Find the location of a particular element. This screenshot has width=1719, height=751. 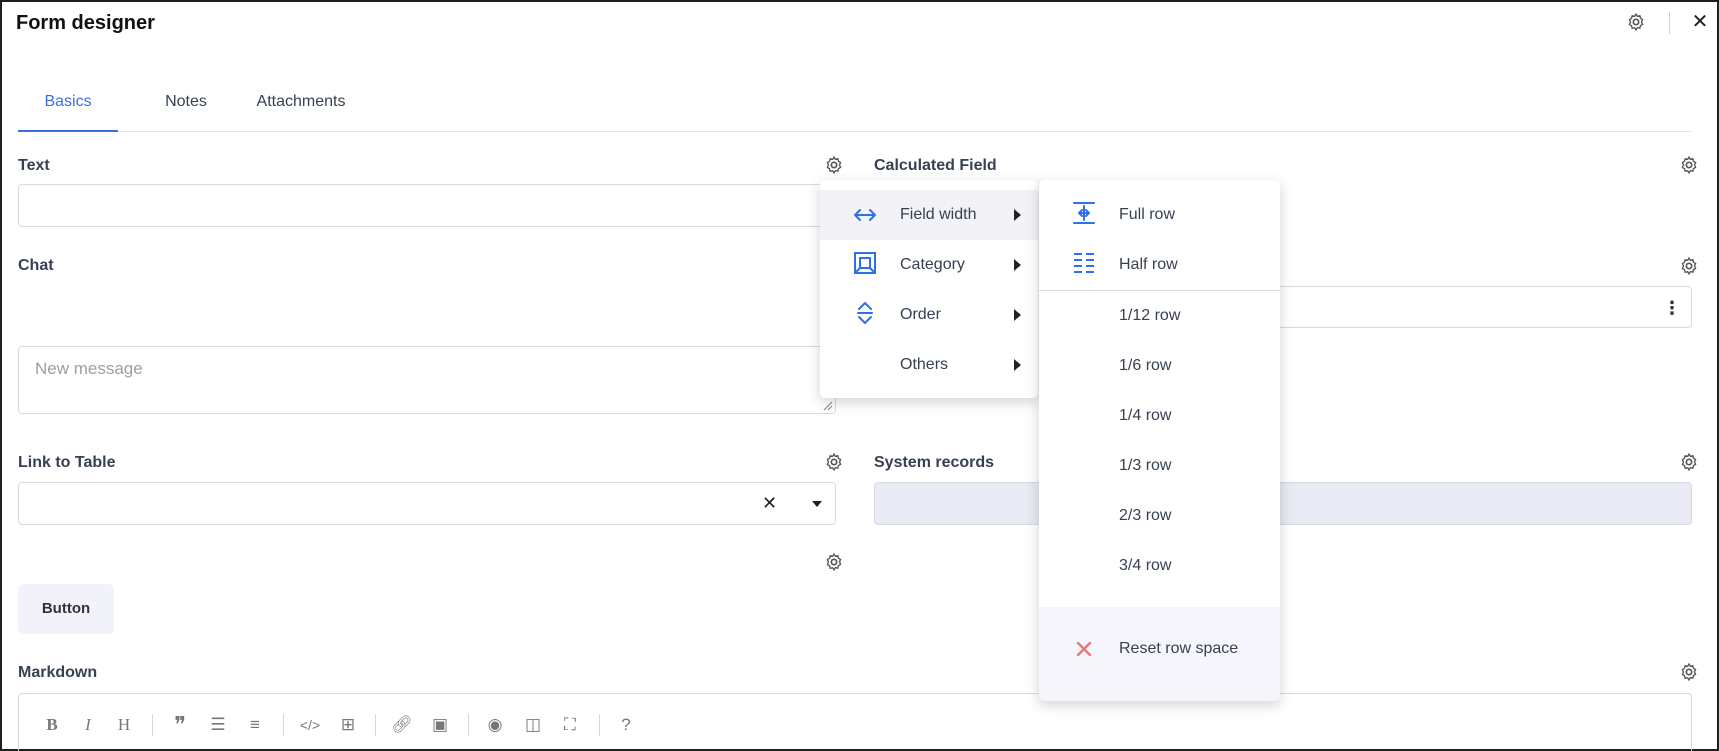

right-field-gear-icon is located at coordinates (1689, 266).